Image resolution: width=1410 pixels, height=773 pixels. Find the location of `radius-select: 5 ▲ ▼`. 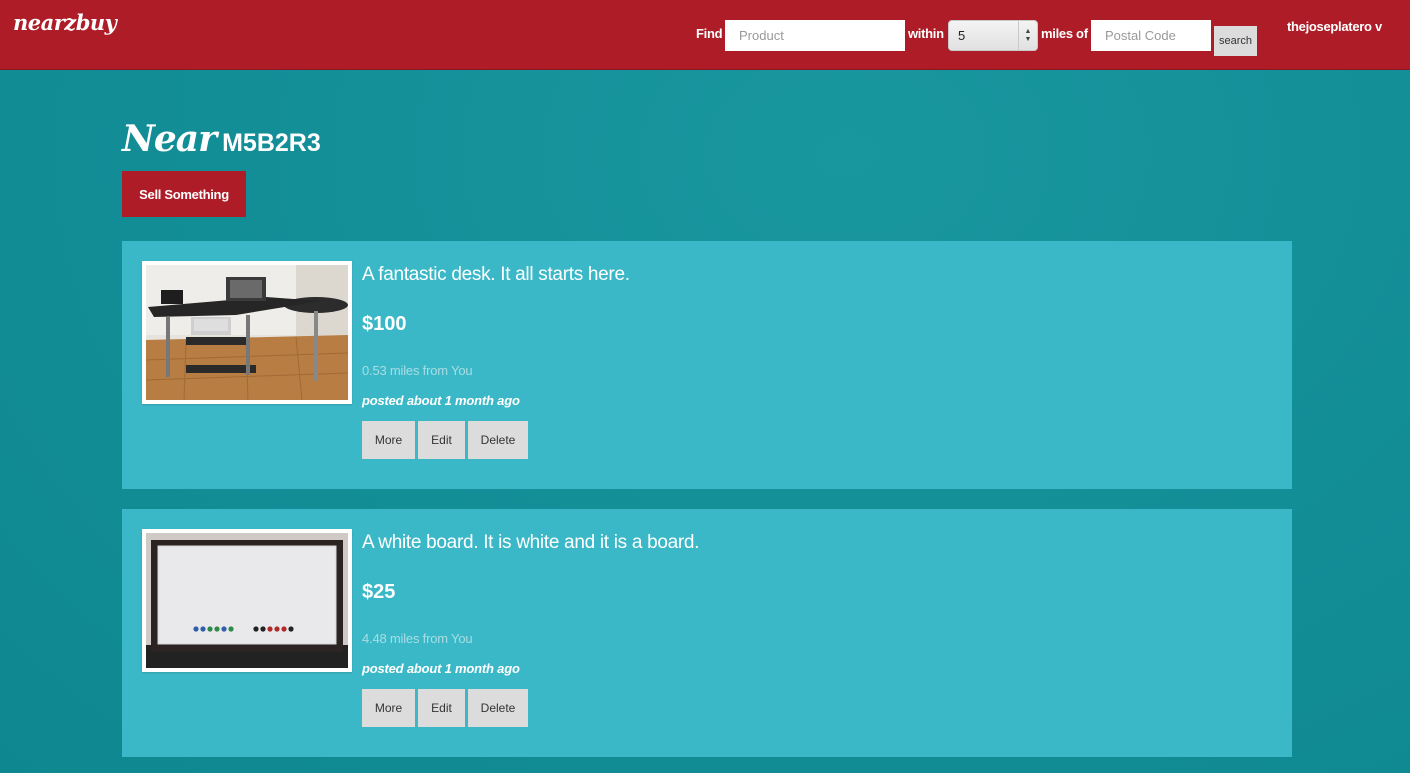

radius-select: 5 ▲ ▼ is located at coordinates (993, 35).